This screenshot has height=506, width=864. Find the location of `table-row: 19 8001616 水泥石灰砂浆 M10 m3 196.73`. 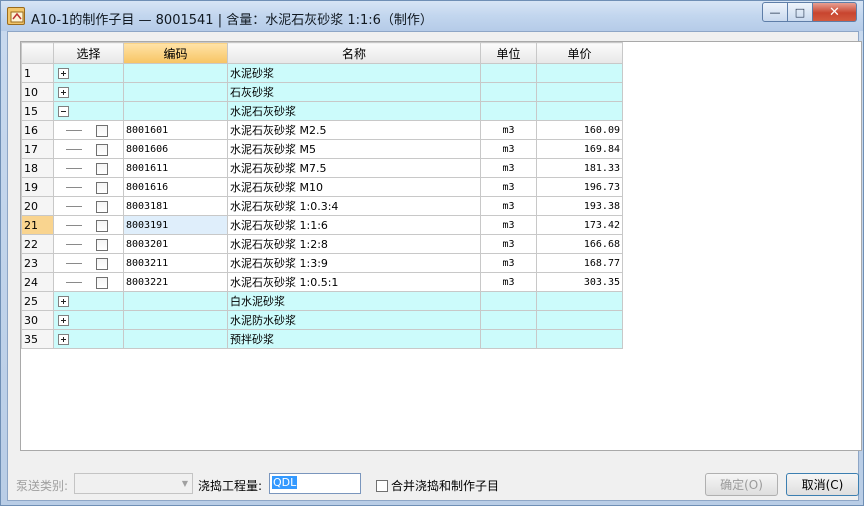

table-row: 19 8001616 水泥石灰砂浆 M10 m3 196.73 is located at coordinates (322, 187).